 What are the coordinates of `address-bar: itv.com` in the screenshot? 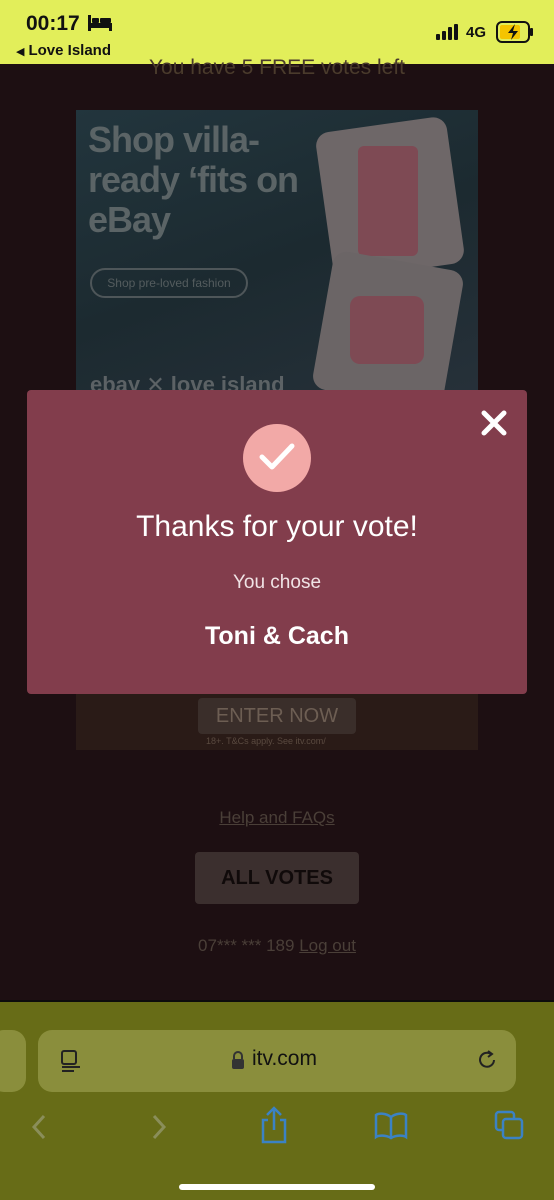 It's located at (277, 1061).